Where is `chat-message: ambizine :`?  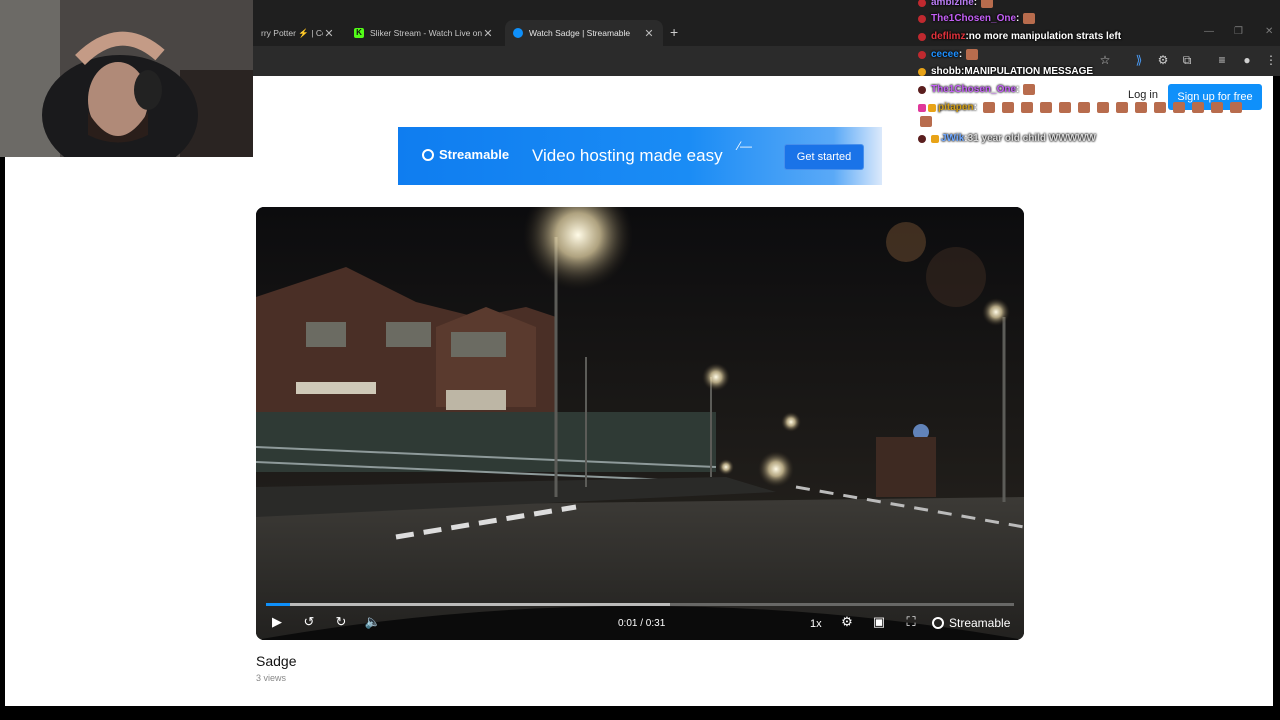 chat-message: ambizine : is located at coordinates (956, 4).